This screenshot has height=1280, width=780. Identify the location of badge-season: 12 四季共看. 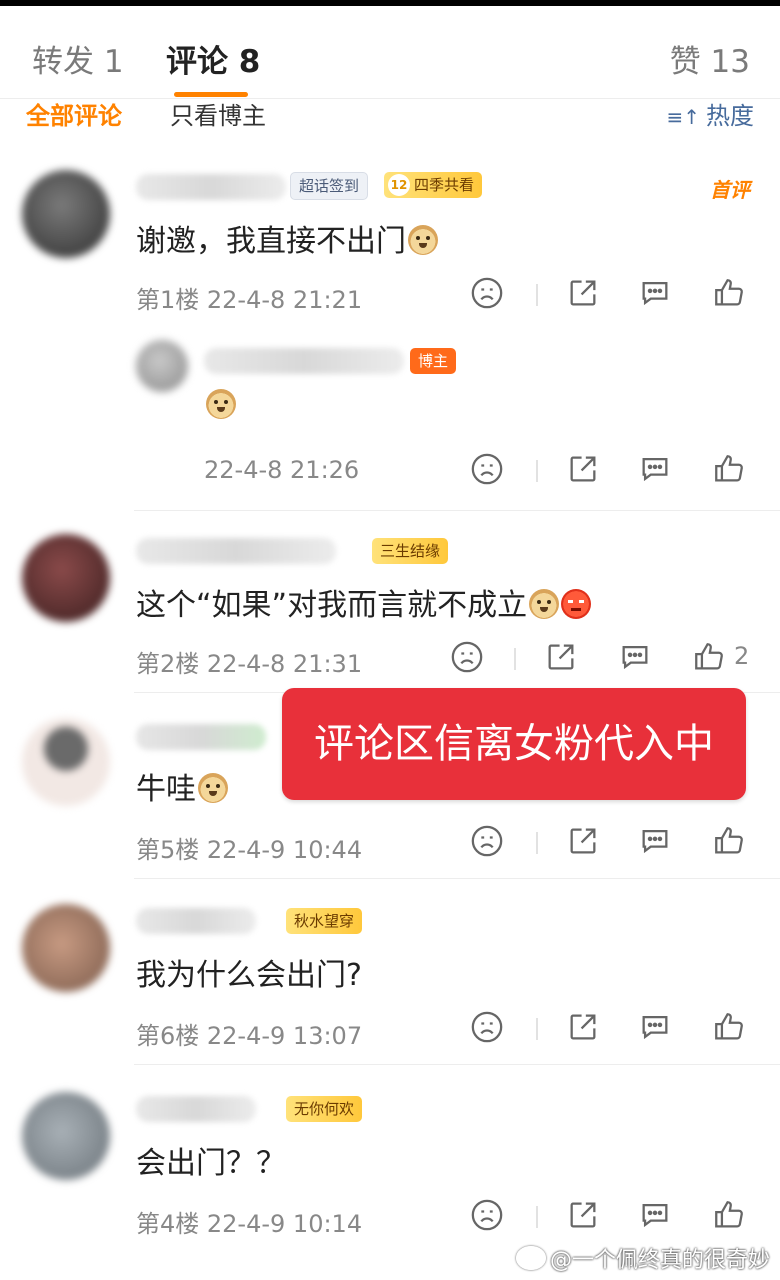
(433, 185).